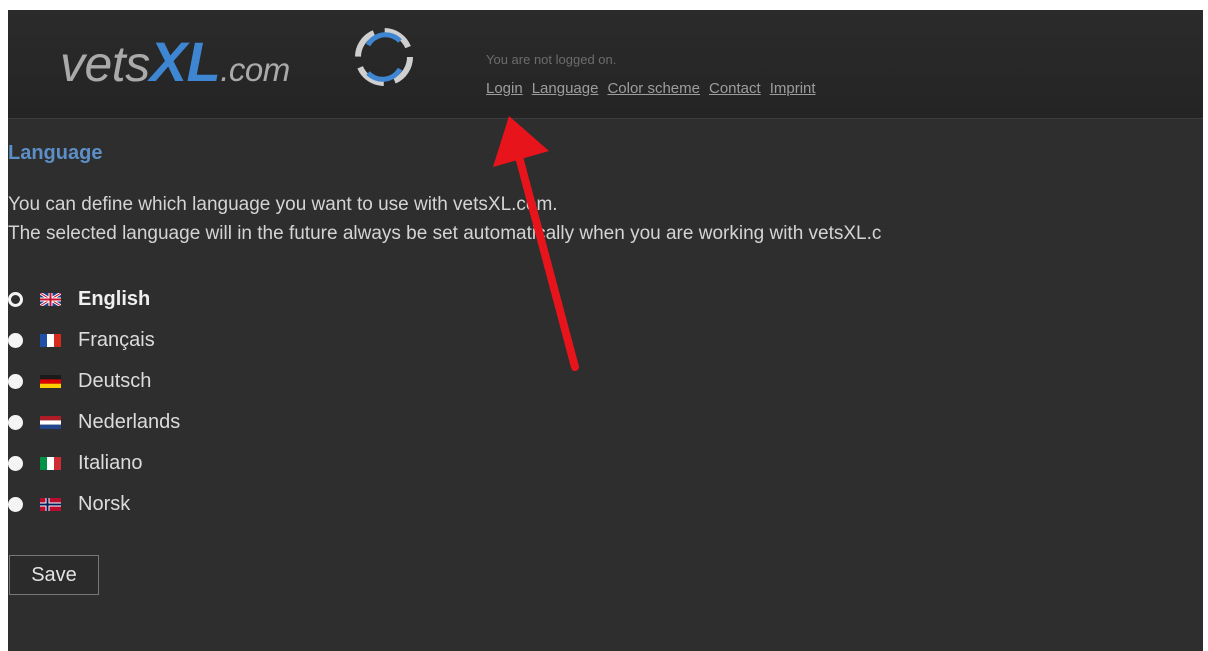 Image resolution: width=1208 pixels, height=651 pixels. What do you see at coordinates (551, 59) in the screenshot?
I see `login-status: You are not logged on.` at bounding box center [551, 59].